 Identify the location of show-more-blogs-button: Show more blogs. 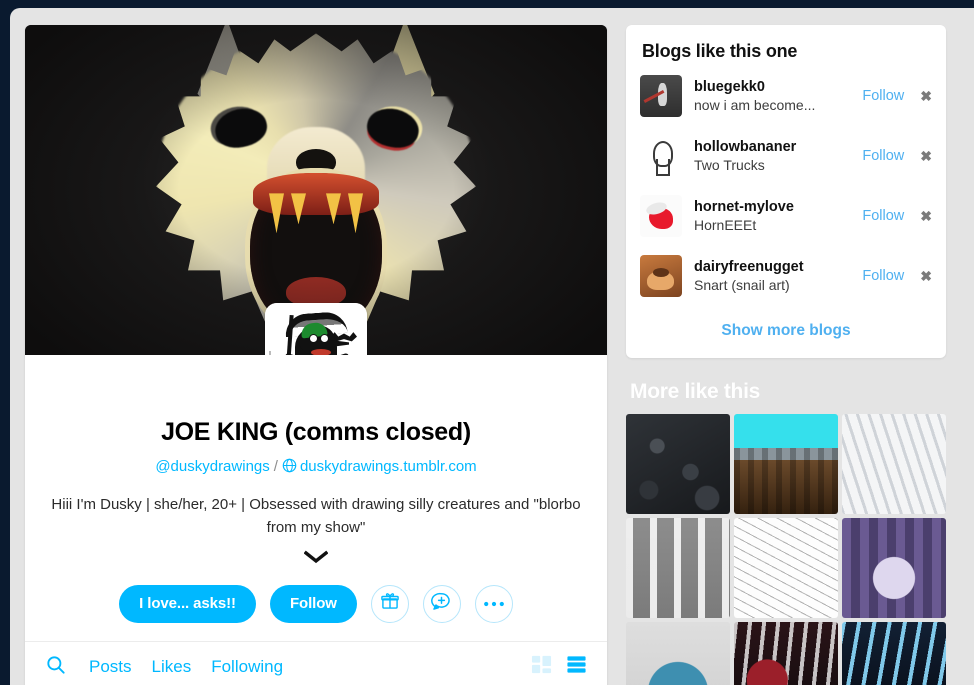
(786, 331).